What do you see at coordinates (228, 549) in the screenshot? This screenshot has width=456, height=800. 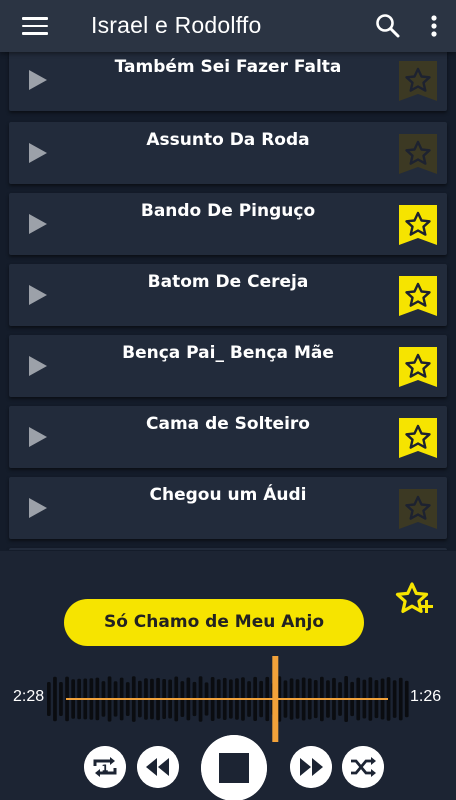 I see `song-item` at bounding box center [228, 549].